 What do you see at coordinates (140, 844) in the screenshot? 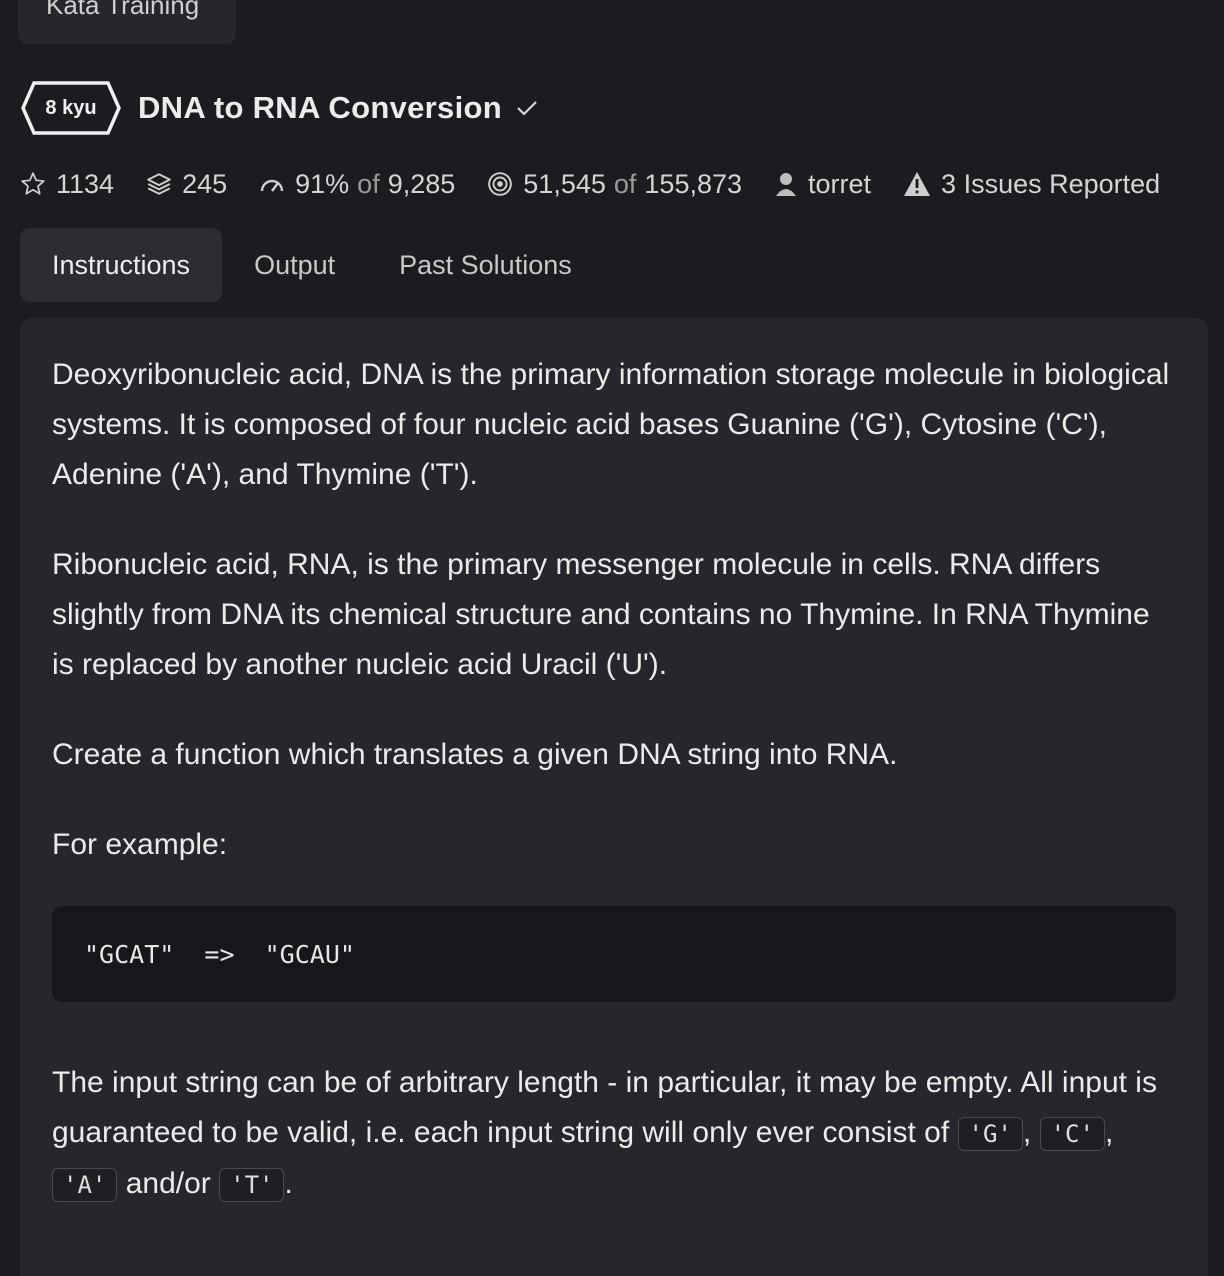
I see `instructions-paragraph-4: For example:` at bounding box center [140, 844].